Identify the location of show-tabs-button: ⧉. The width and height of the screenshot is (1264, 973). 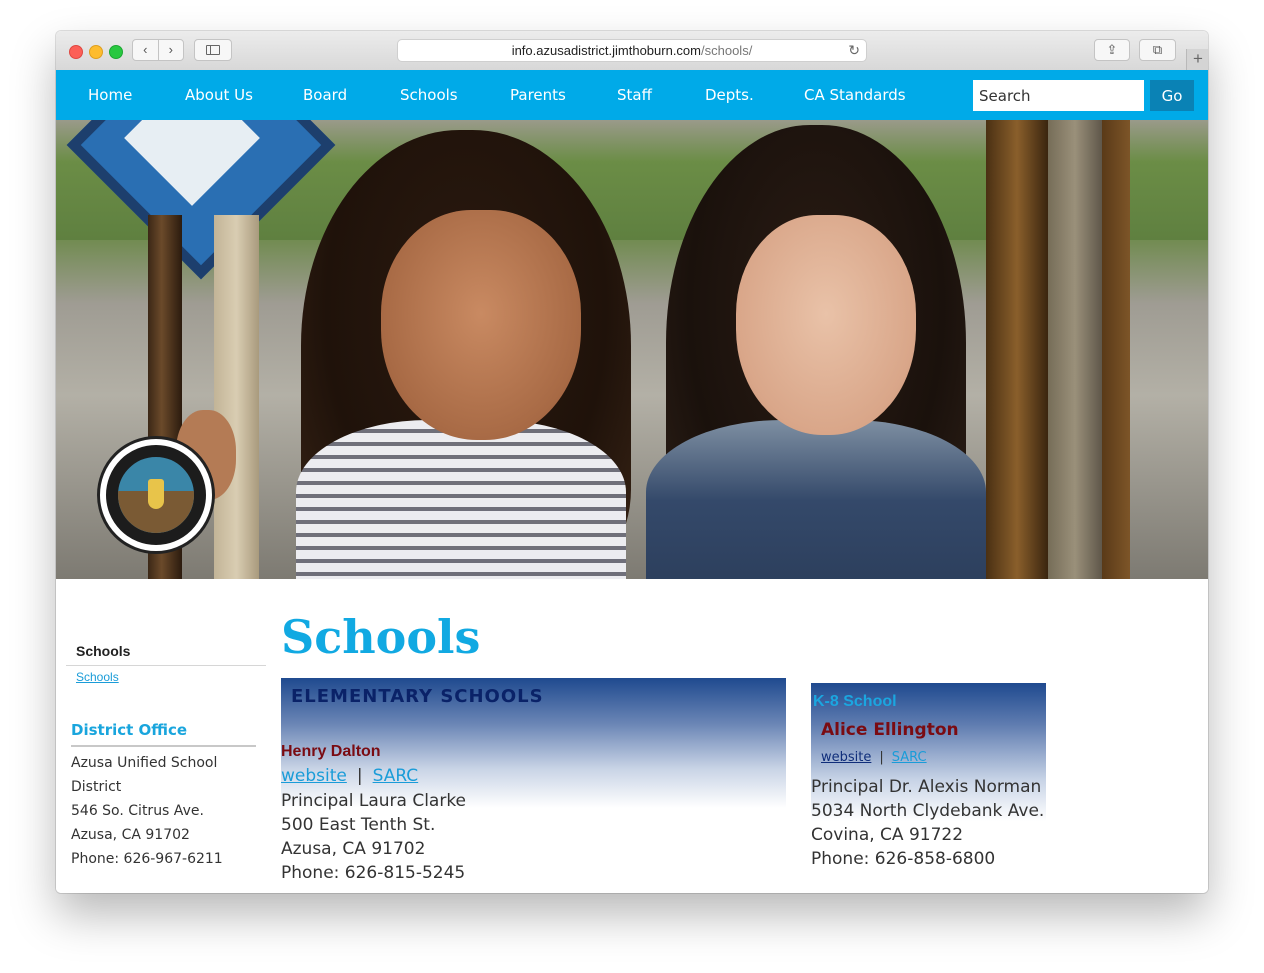
(1157, 50).